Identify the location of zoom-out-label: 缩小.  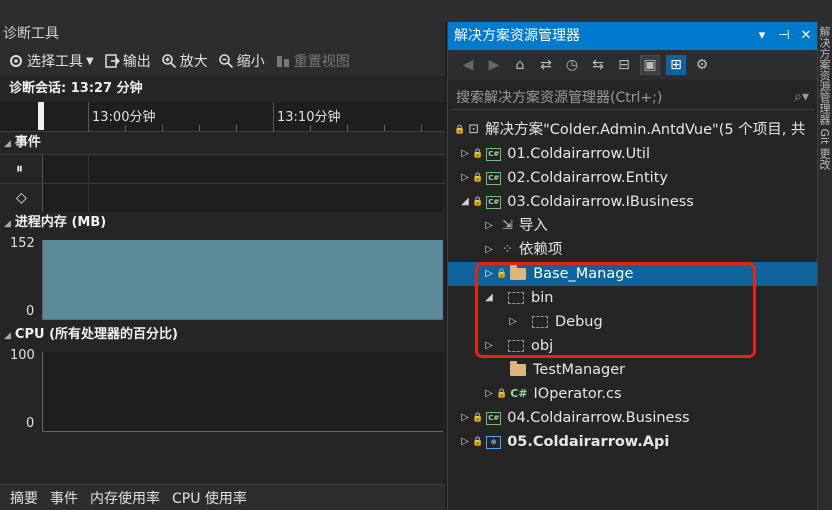
(250, 62).